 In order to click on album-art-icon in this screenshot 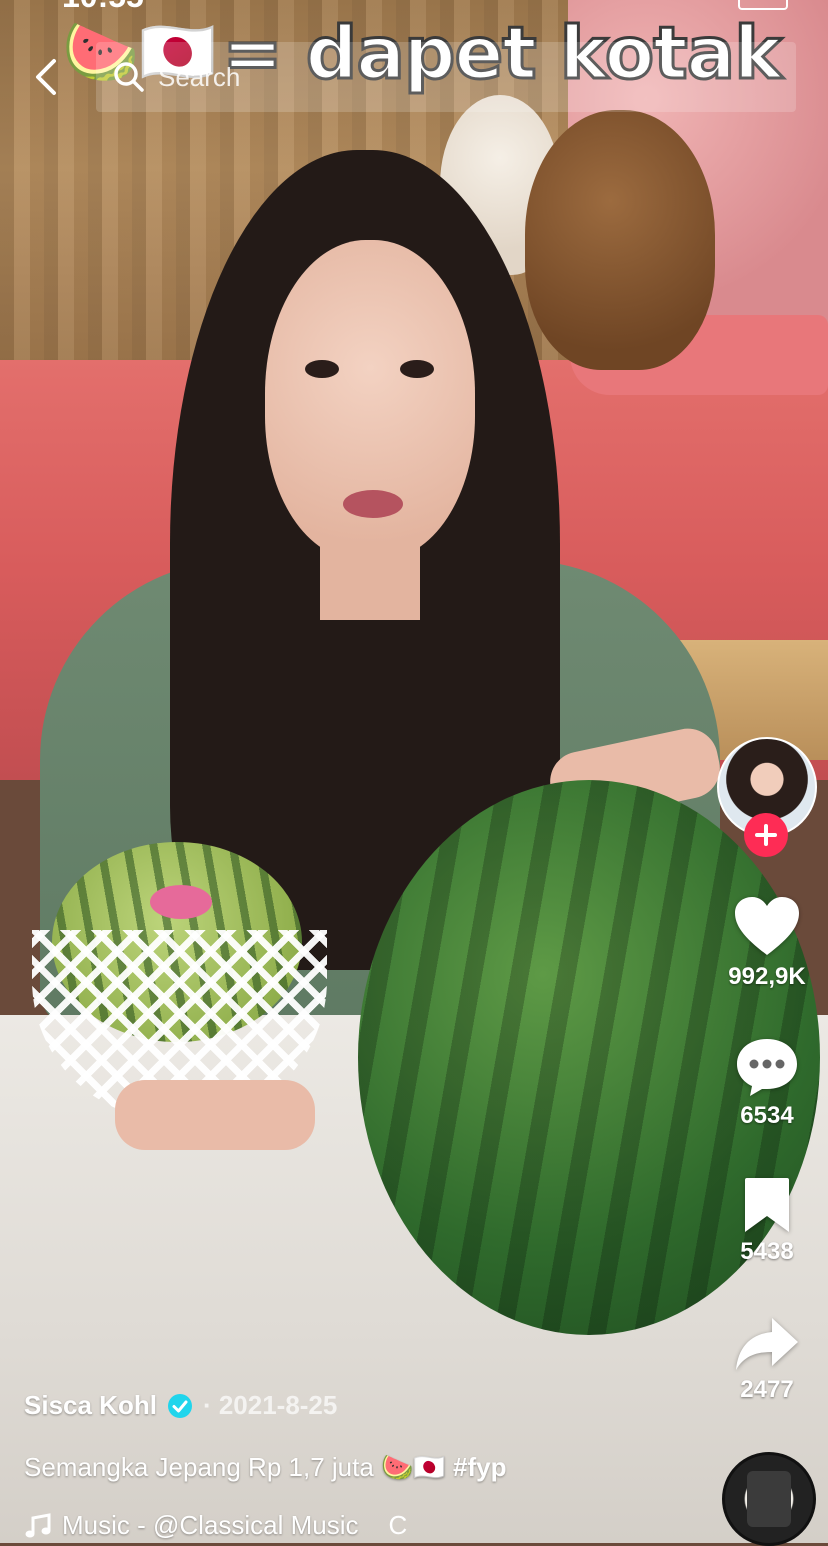, I will do `click(769, 1499)`.